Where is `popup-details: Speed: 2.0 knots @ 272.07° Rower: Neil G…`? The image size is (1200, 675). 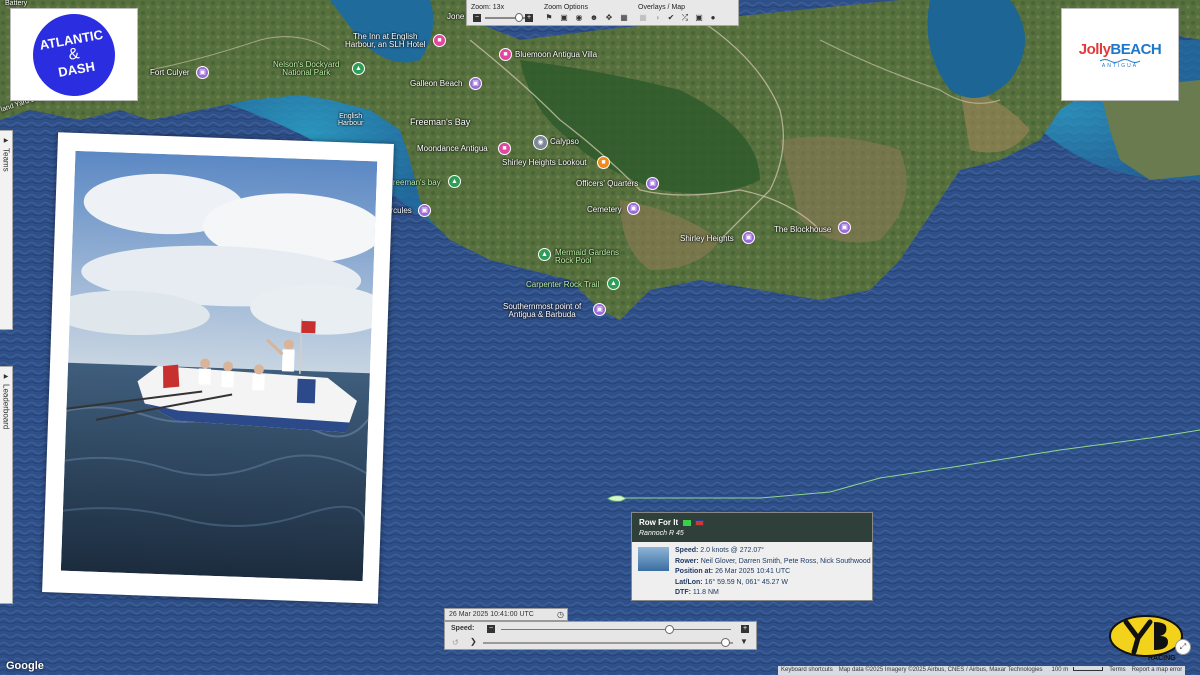
popup-details: Speed: 2.0 knots @ 272.07° Rower: Neil G… is located at coordinates (773, 572).